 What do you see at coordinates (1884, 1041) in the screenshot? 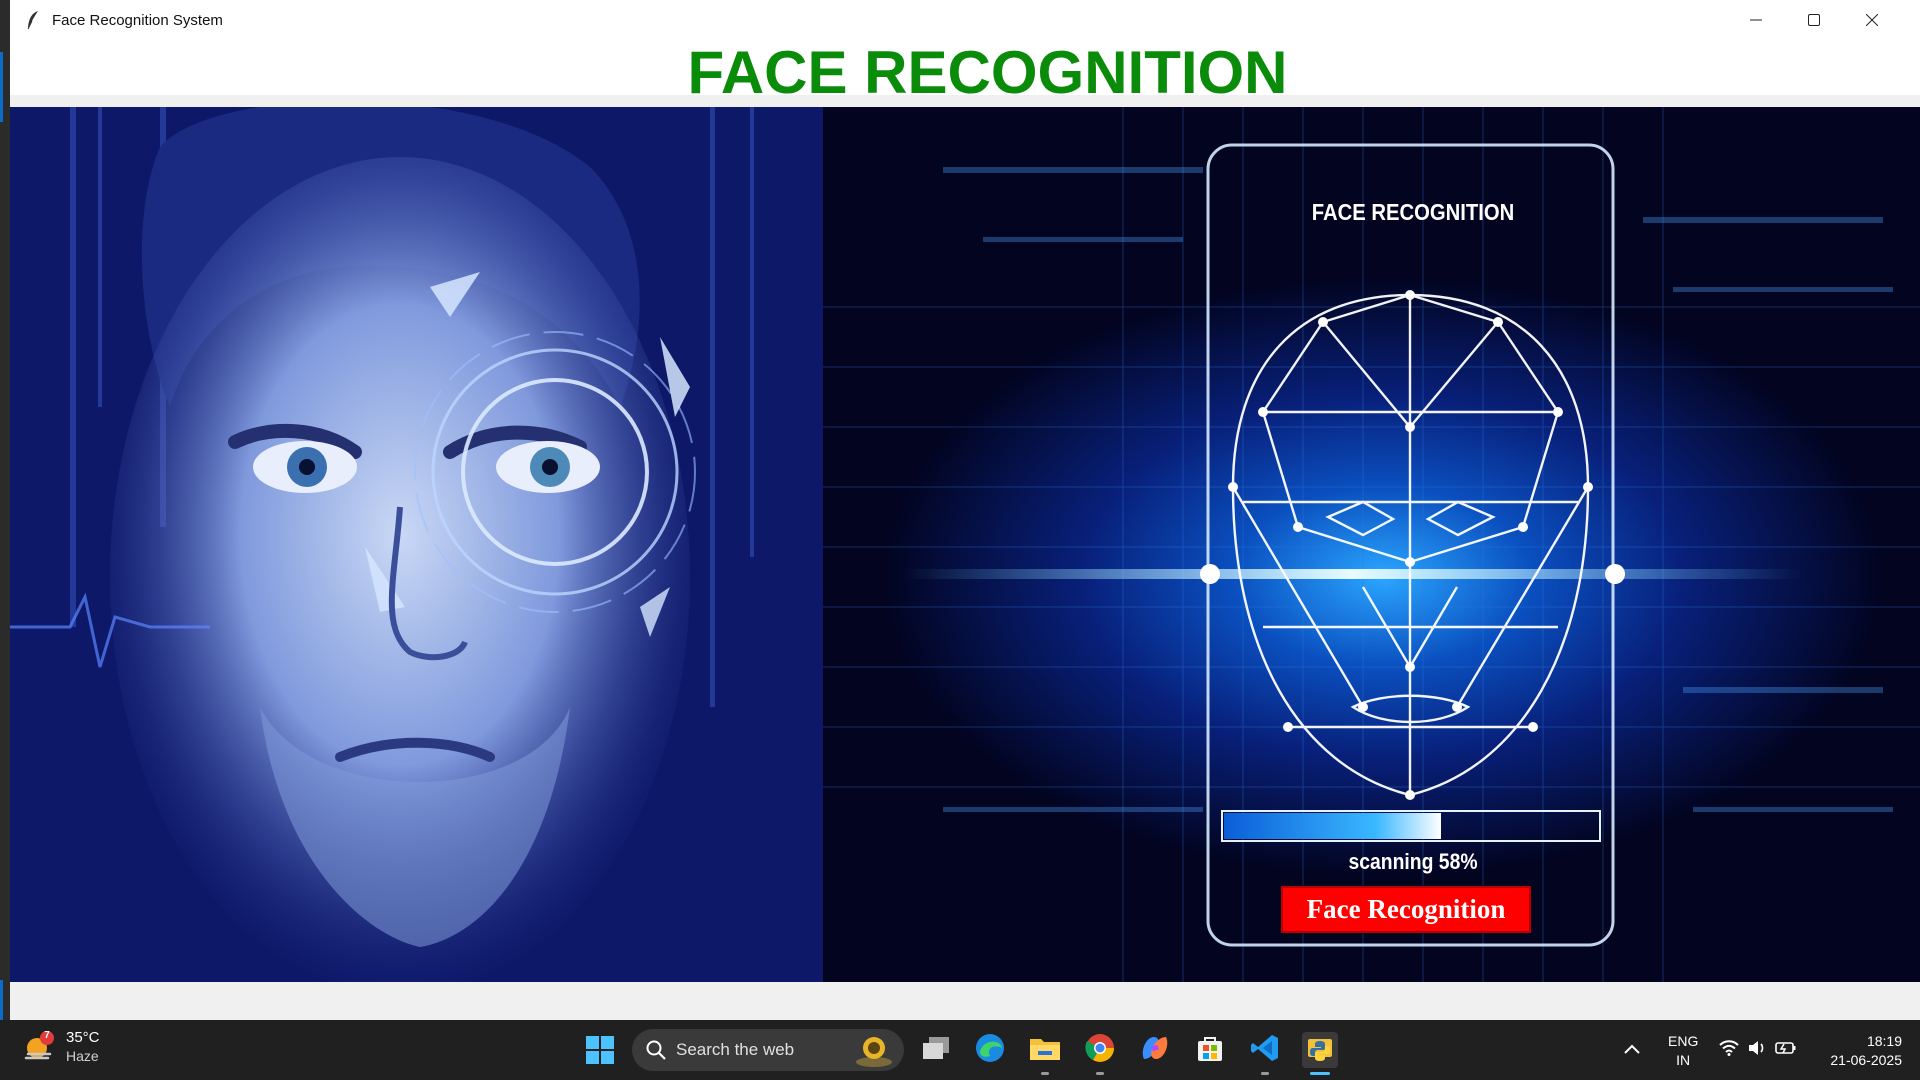
I see `clock-time: 18:19` at bounding box center [1884, 1041].